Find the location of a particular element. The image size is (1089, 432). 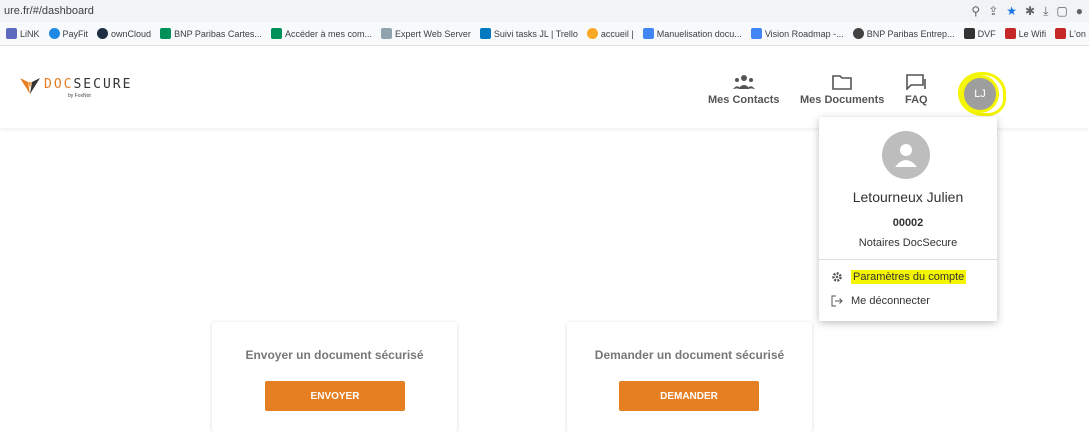

browser-toolbar-icons: ⚲ ⇪ ★ ✱ ⤓ ▢ ● is located at coordinates (1030, 11).